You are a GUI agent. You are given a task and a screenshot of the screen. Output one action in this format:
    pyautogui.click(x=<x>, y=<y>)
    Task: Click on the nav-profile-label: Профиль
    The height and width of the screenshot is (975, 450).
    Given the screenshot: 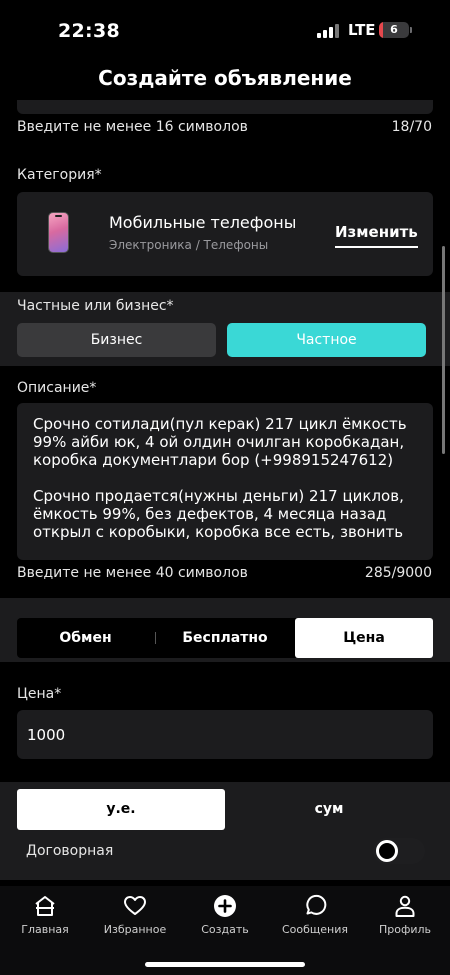 What is the action you would take?
    pyautogui.click(x=405, y=929)
    